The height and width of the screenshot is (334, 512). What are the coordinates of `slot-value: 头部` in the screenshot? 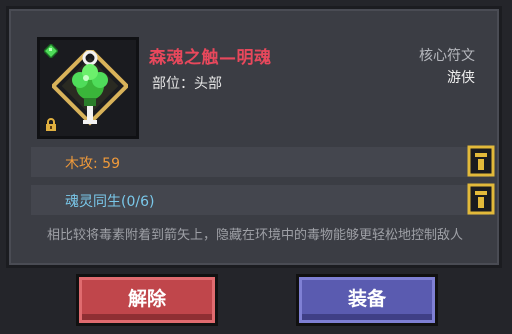 It's located at (208, 84).